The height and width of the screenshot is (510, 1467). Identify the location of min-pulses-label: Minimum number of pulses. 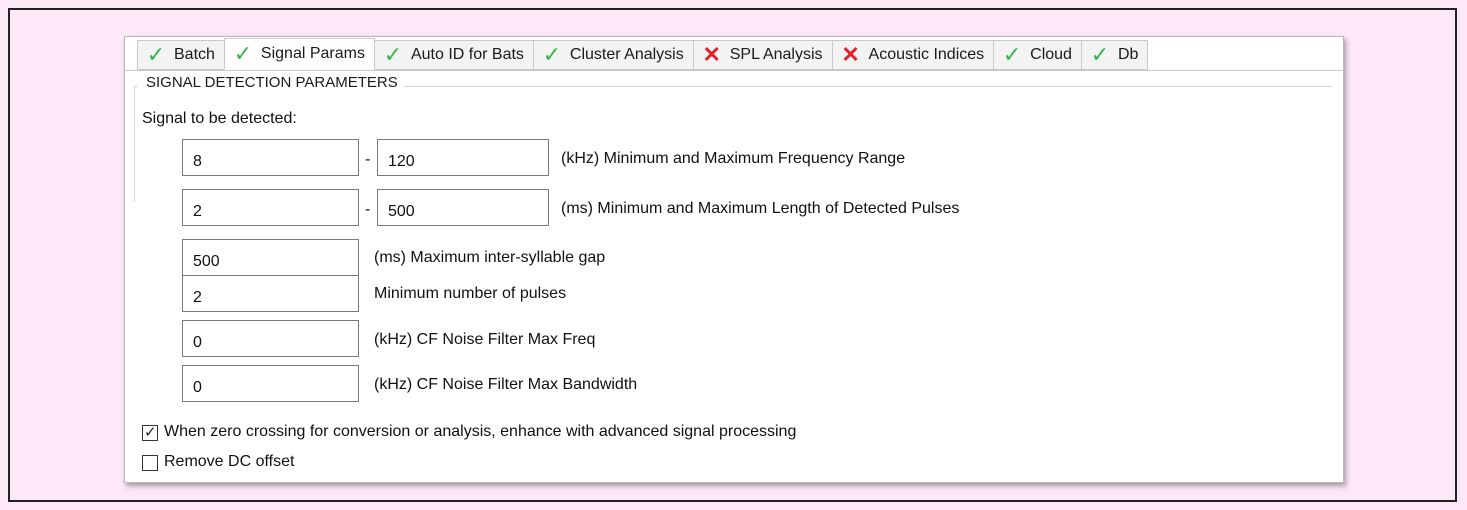
(470, 293).